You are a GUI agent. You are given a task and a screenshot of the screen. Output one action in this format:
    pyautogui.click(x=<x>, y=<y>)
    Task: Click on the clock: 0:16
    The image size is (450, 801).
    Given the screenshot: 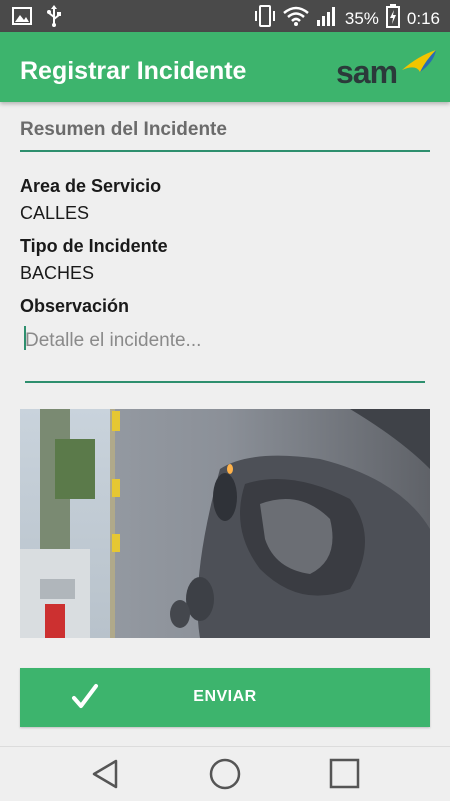 What is the action you would take?
    pyautogui.click(x=423, y=18)
    